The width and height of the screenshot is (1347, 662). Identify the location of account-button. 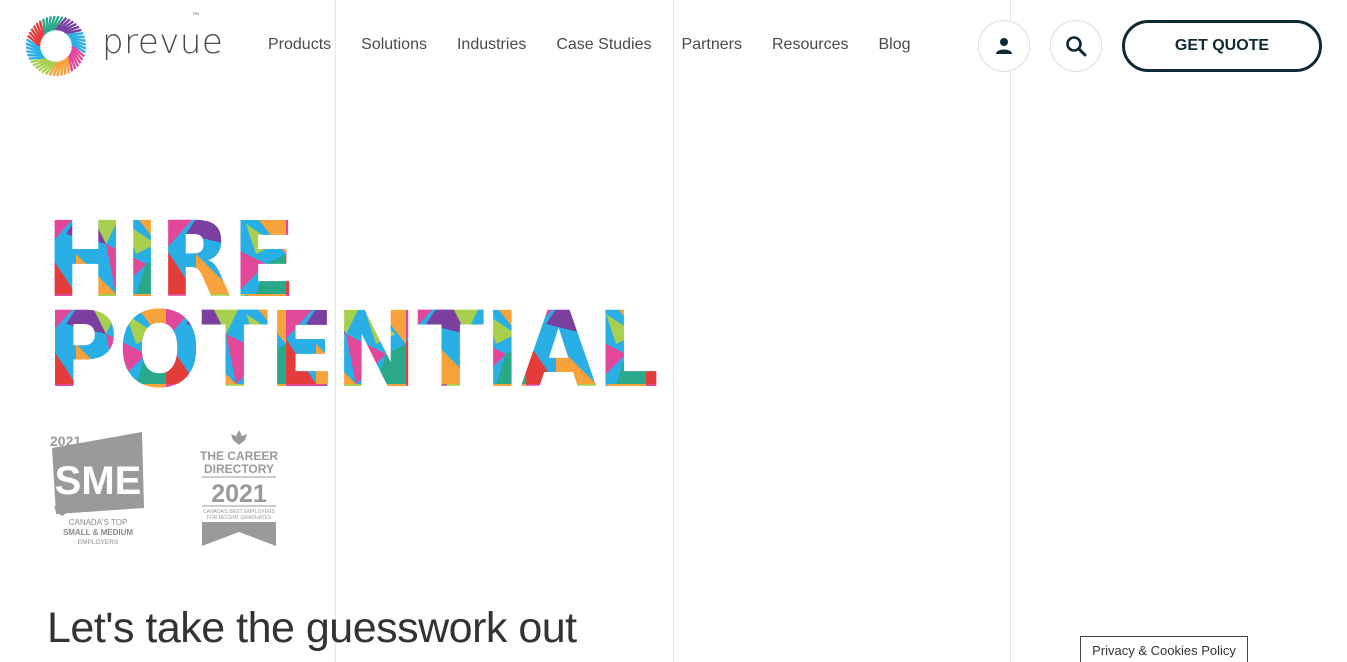
(1004, 46).